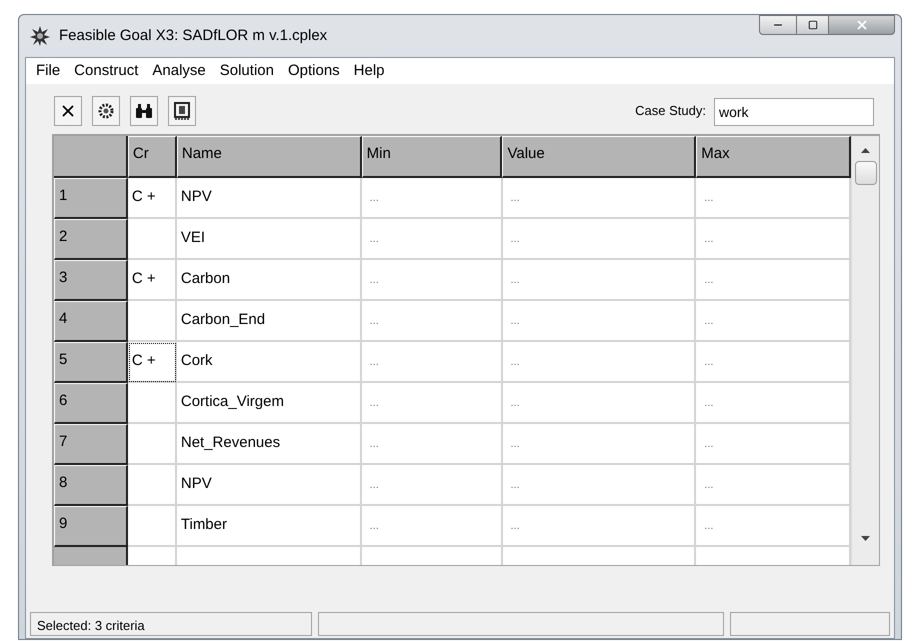 The width and height of the screenshot is (912, 641). What do you see at coordinates (247, 71) in the screenshot?
I see `menu-item: Solution` at bounding box center [247, 71].